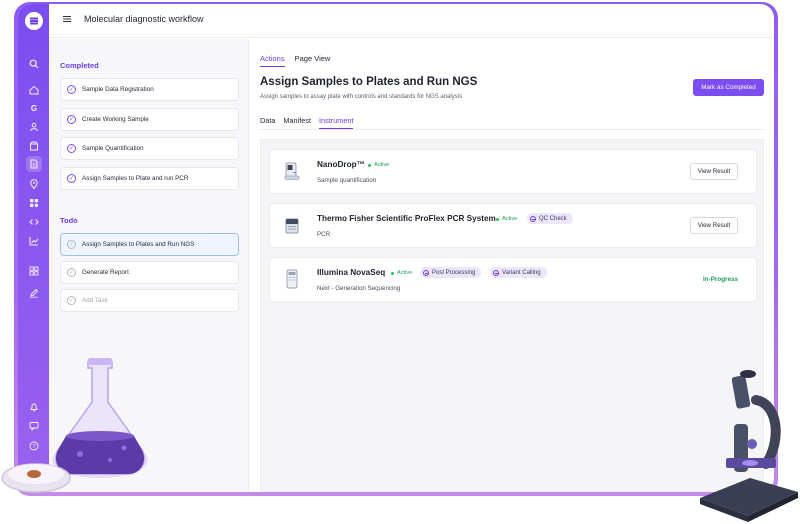  Describe the element at coordinates (292, 171) in the screenshot. I see `nanodrop-icon` at that location.